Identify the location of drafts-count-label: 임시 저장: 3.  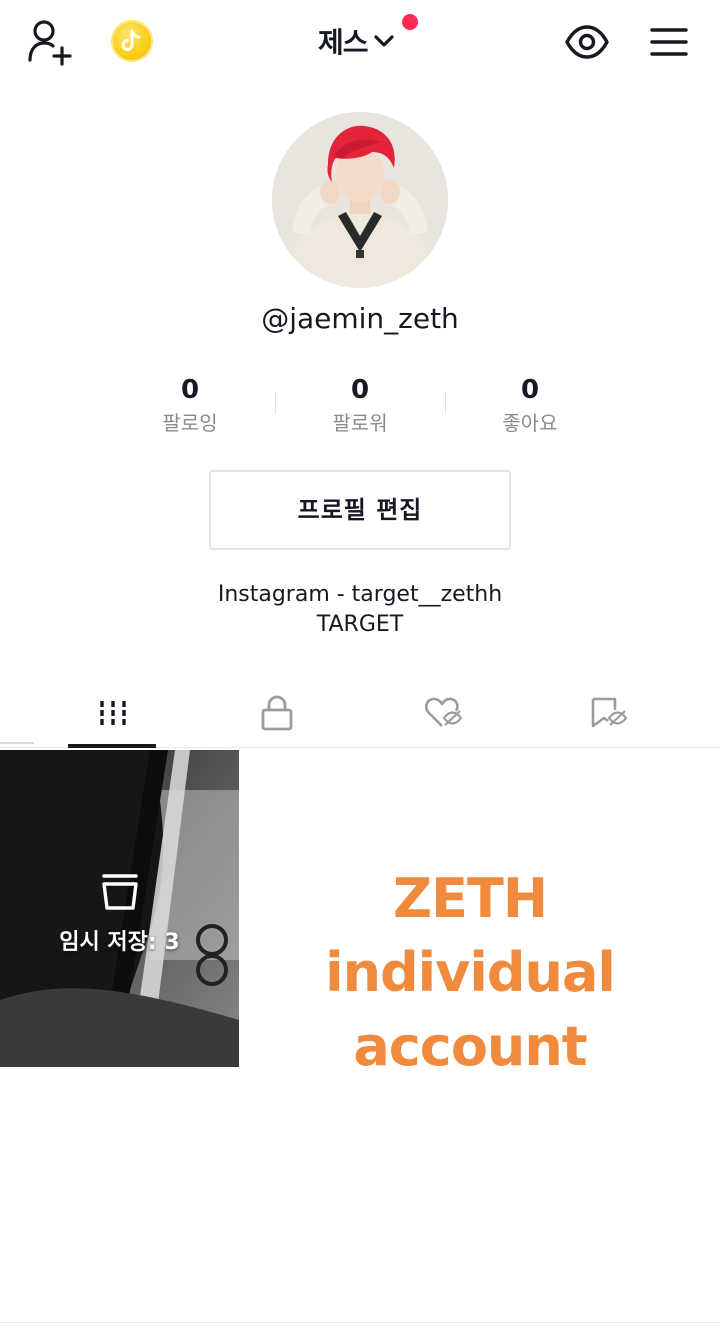
(119, 942).